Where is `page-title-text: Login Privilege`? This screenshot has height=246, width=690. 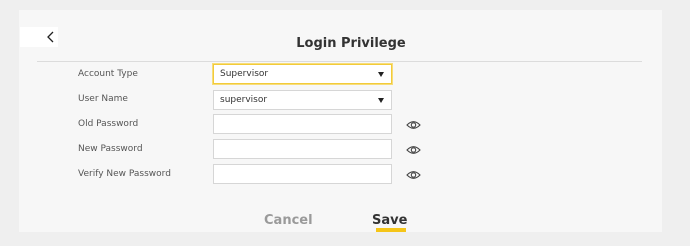 page-title-text: Login Privilege is located at coordinates (351, 43).